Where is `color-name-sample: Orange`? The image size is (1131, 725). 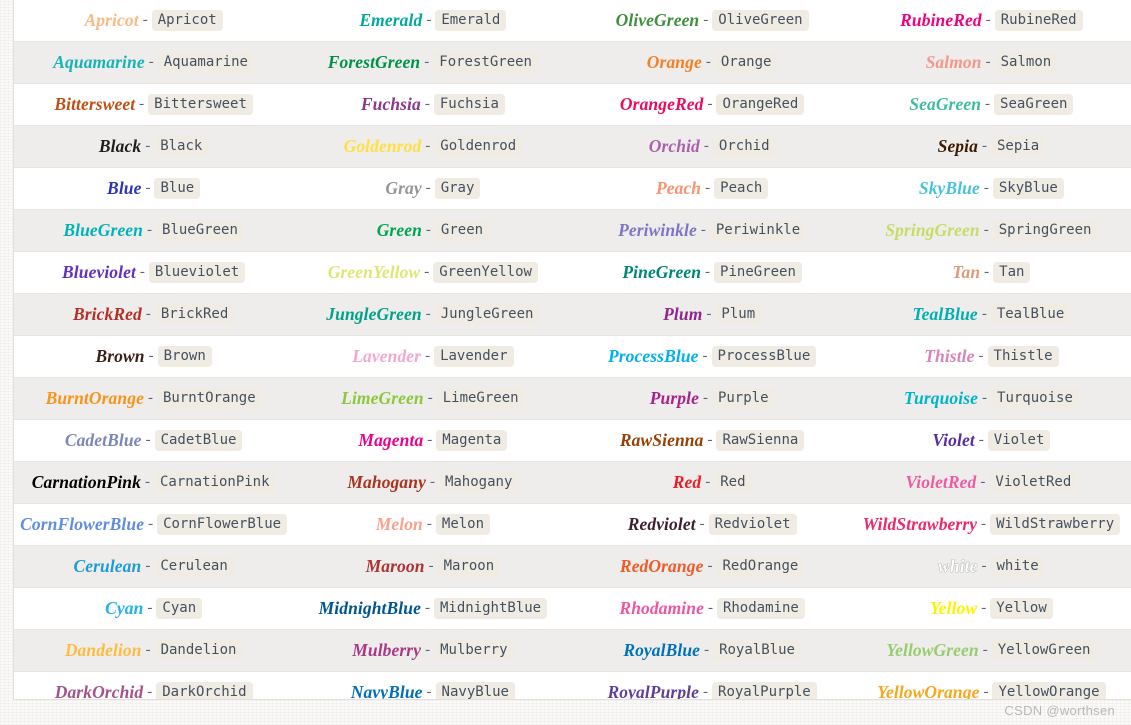 color-name-sample: Orange is located at coordinates (674, 61).